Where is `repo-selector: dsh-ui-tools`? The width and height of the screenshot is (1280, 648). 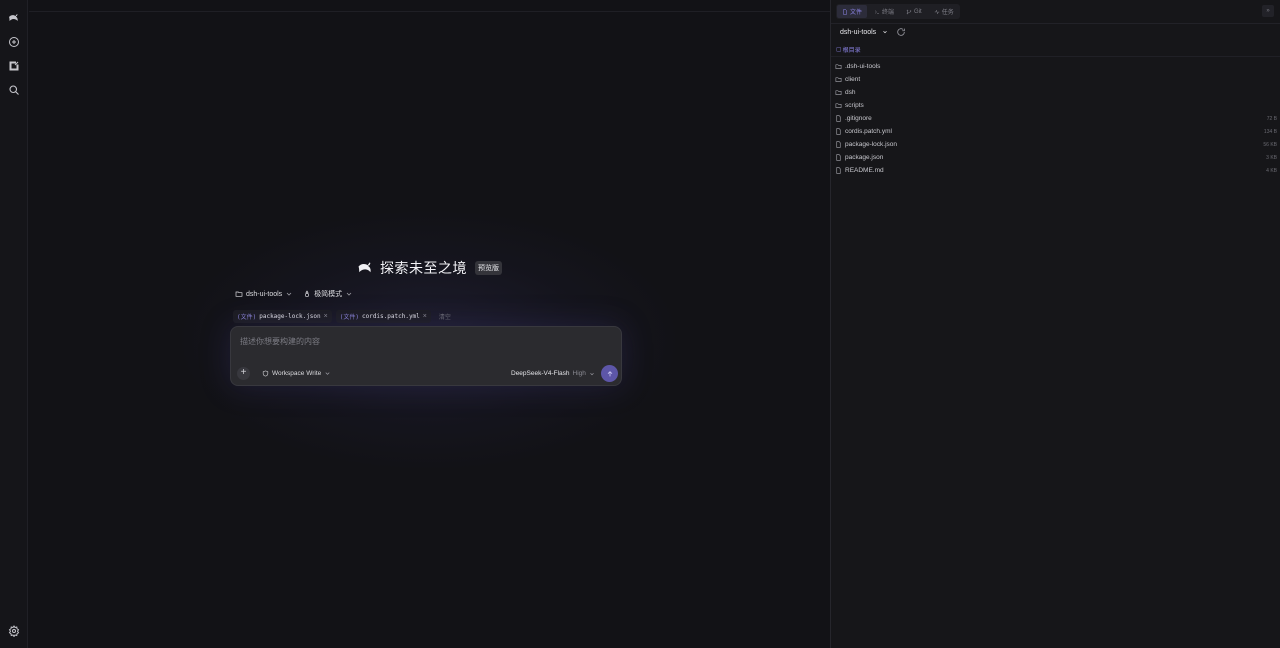
repo-selector: dsh-ui-tools is located at coordinates (864, 32).